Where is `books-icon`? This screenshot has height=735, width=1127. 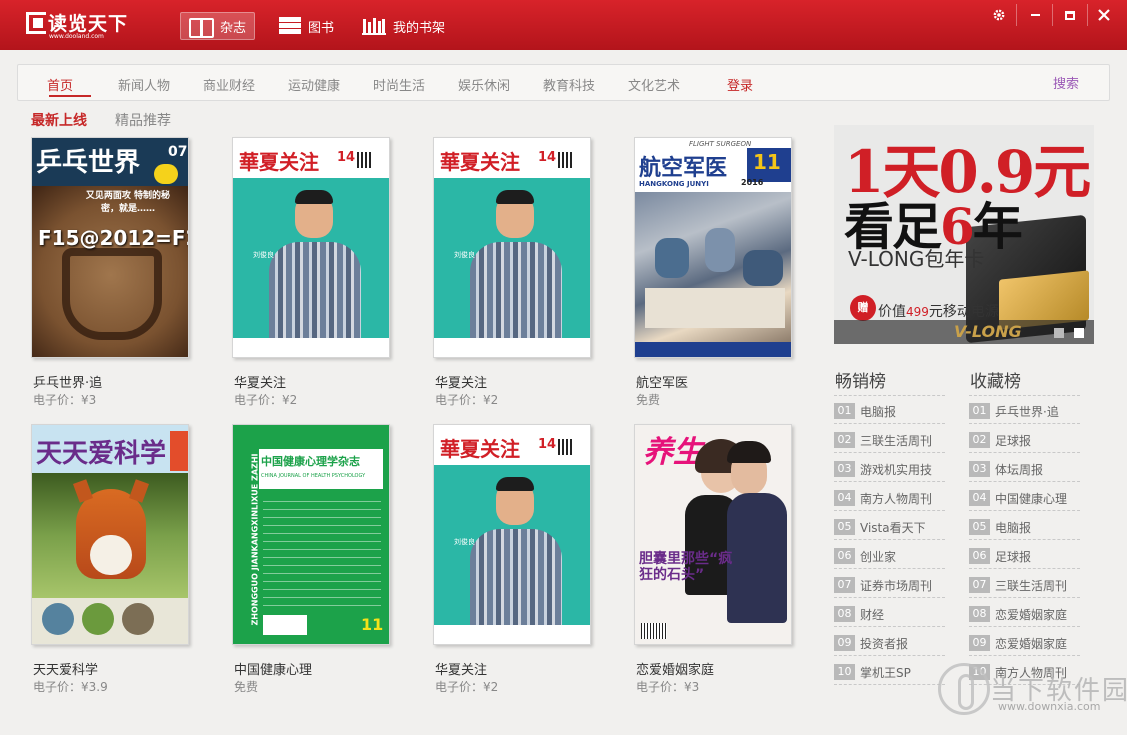
books-icon is located at coordinates (290, 26).